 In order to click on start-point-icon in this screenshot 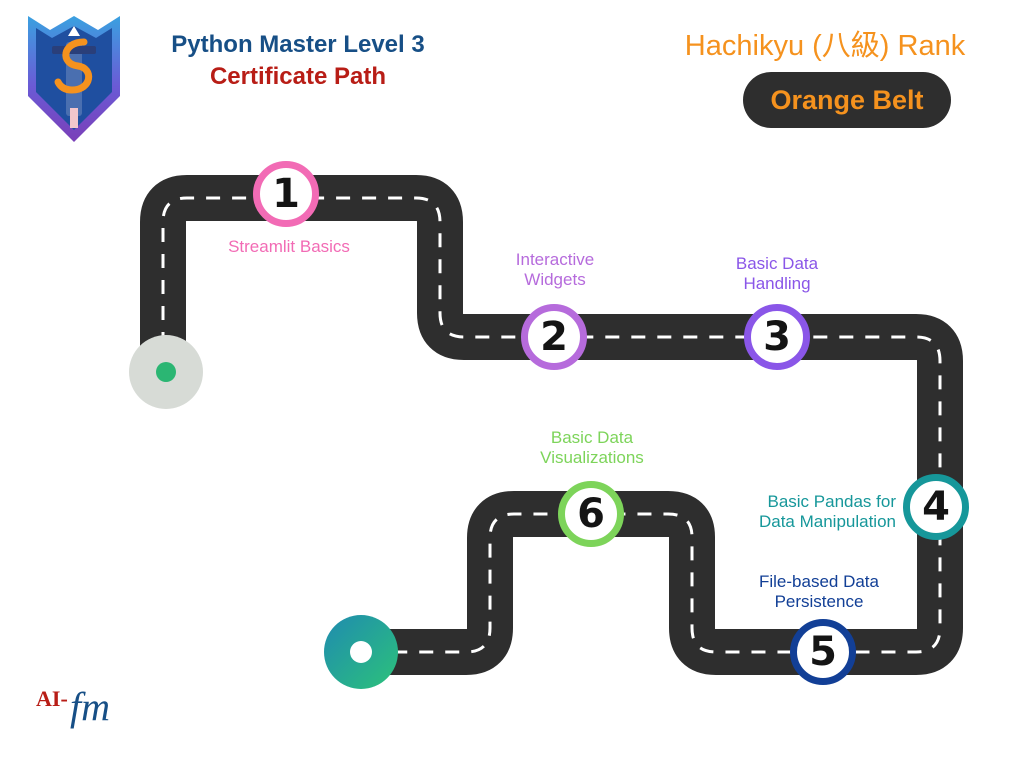, I will do `click(166, 372)`.